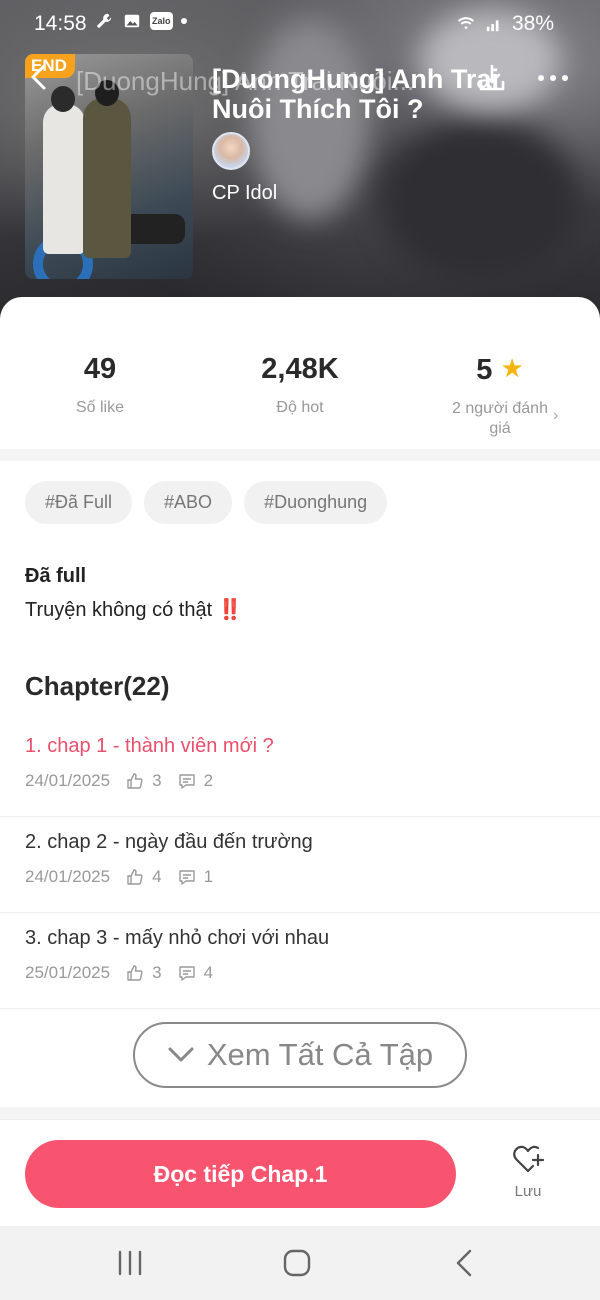  What do you see at coordinates (60, 23) in the screenshot?
I see `status-time: 14:58` at bounding box center [60, 23].